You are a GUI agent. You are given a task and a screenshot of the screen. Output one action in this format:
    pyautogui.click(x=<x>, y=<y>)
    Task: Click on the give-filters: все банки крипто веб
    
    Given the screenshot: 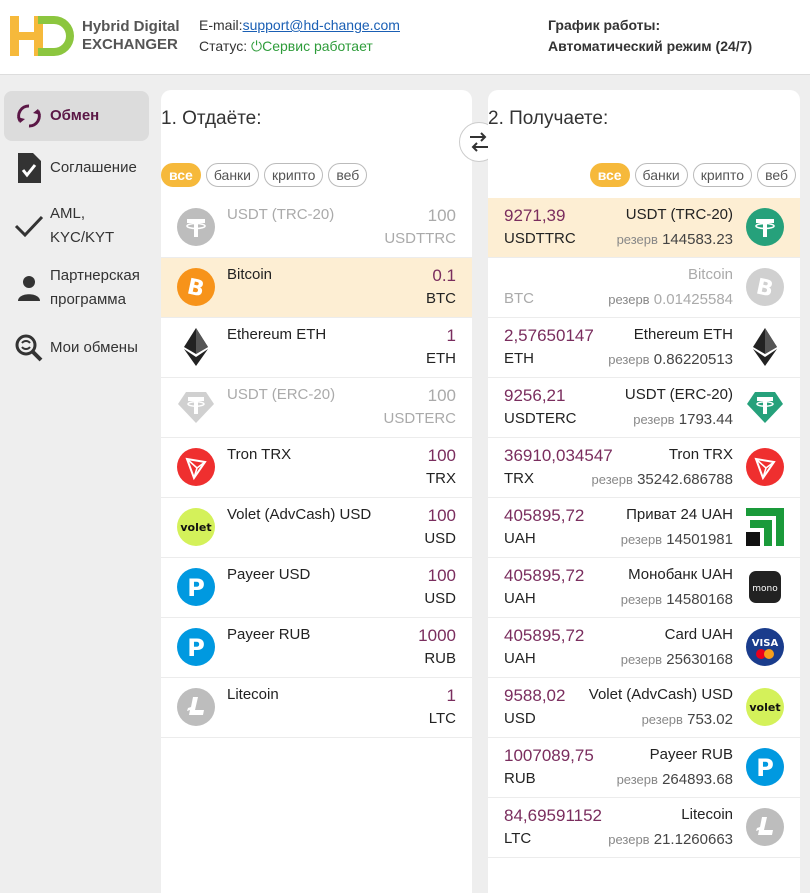 What is the action you would take?
    pyautogui.click(x=264, y=175)
    